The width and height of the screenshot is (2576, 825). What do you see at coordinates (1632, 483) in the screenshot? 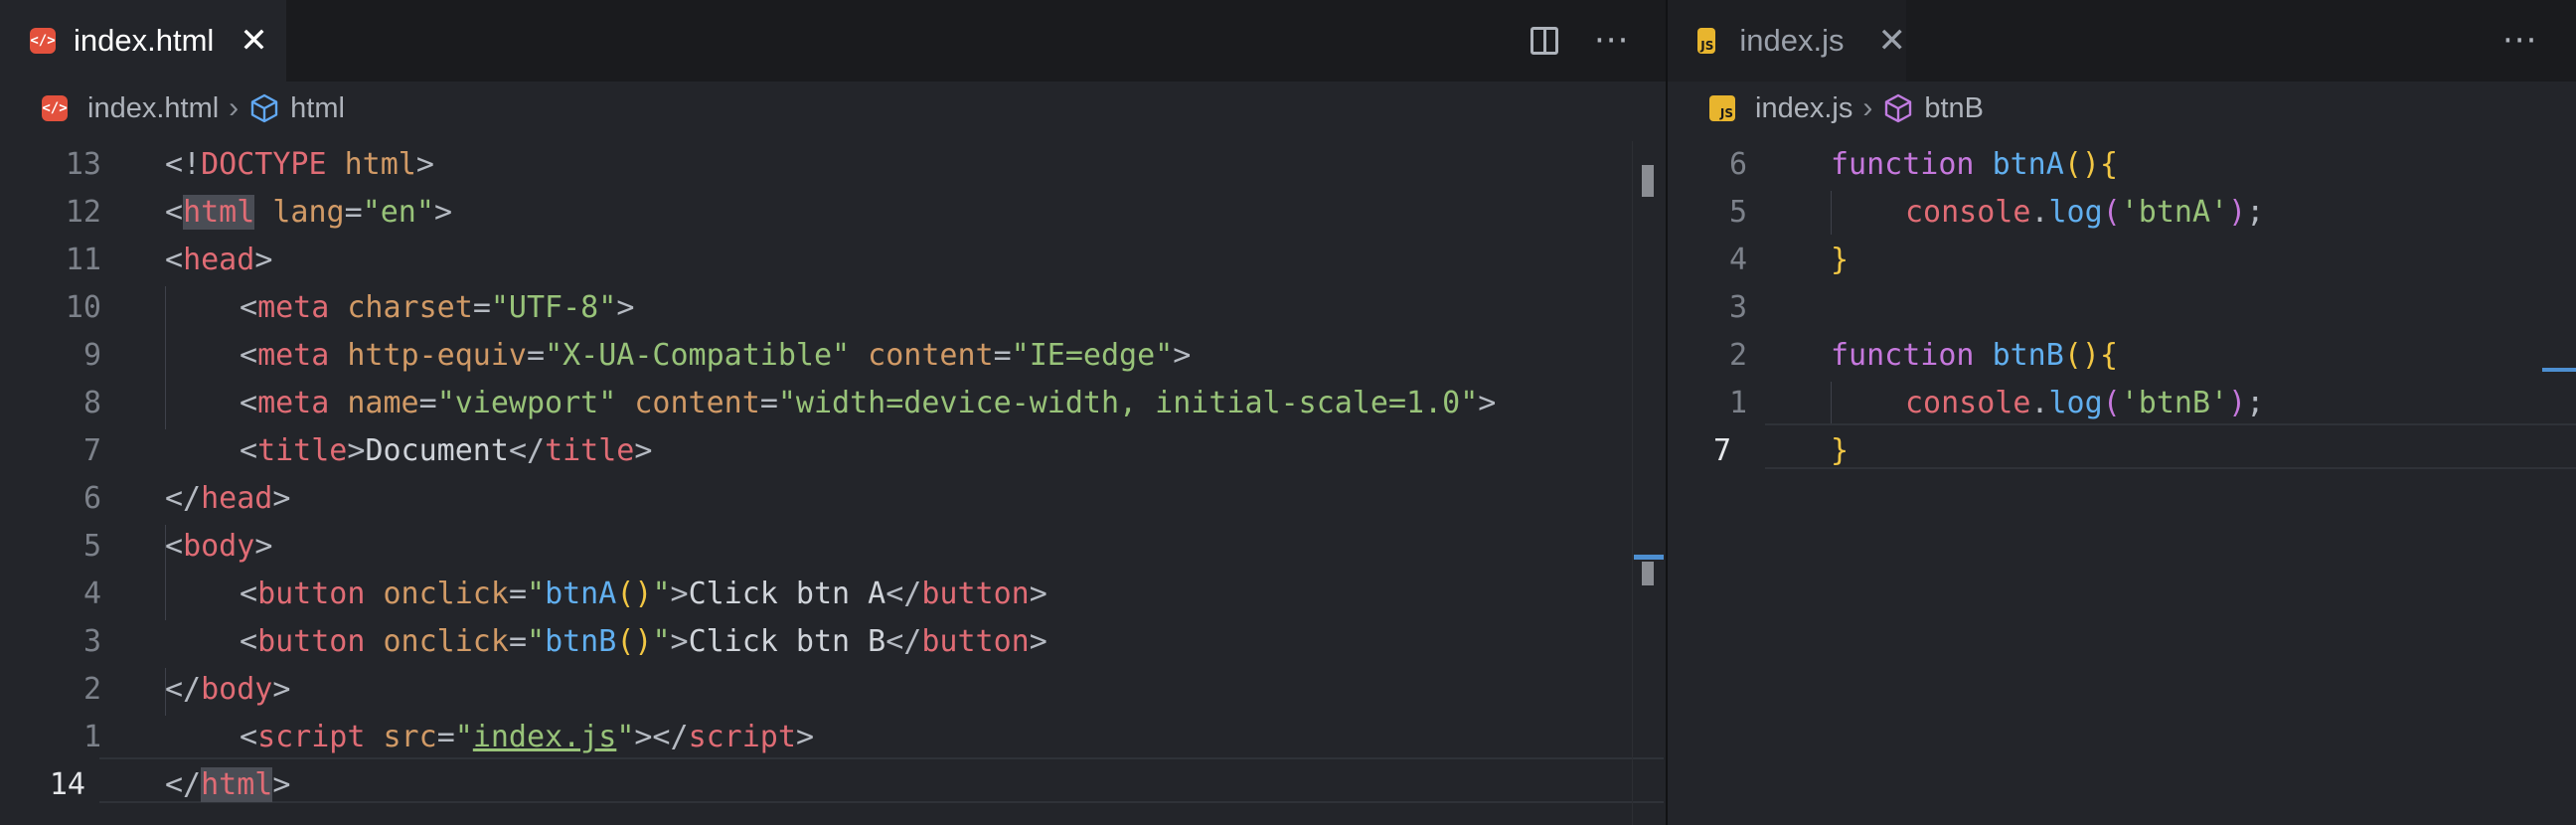
I see `overview-ruler` at bounding box center [1632, 483].